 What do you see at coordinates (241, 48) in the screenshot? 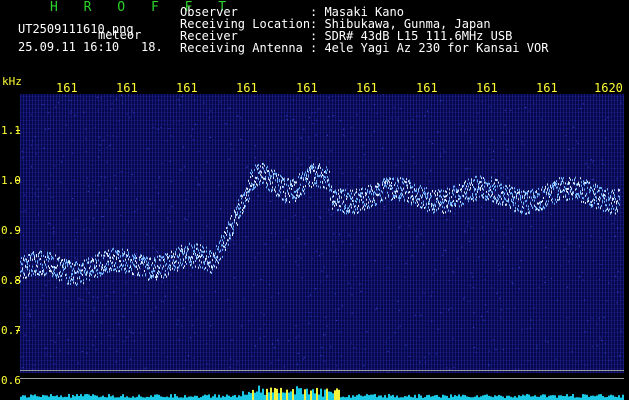
I see `antenna-label: Receiving Antenna` at bounding box center [241, 48].